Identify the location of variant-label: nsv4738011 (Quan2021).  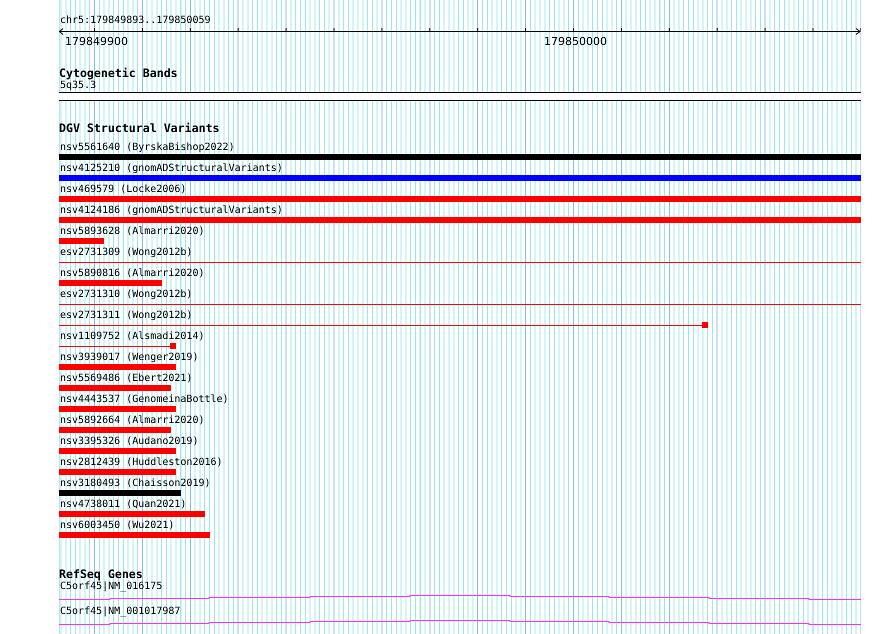
(122, 505).